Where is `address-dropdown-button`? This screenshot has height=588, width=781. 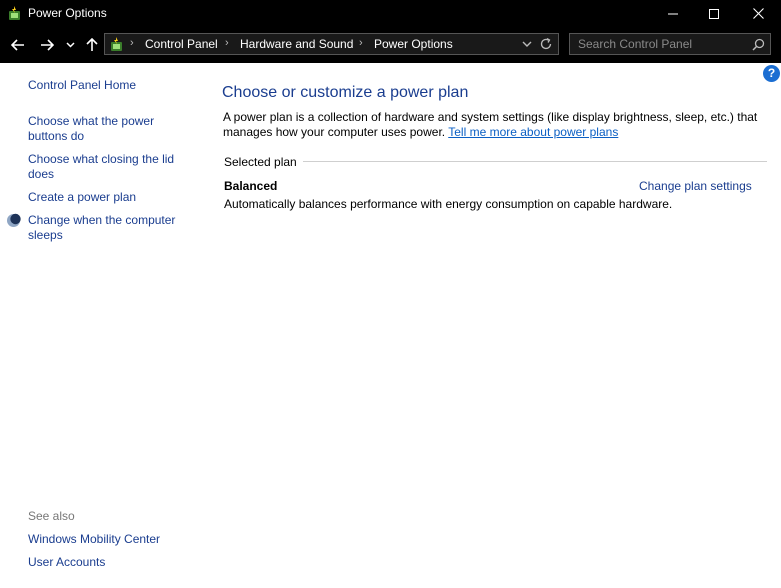 address-dropdown-button is located at coordinates (527, 44).